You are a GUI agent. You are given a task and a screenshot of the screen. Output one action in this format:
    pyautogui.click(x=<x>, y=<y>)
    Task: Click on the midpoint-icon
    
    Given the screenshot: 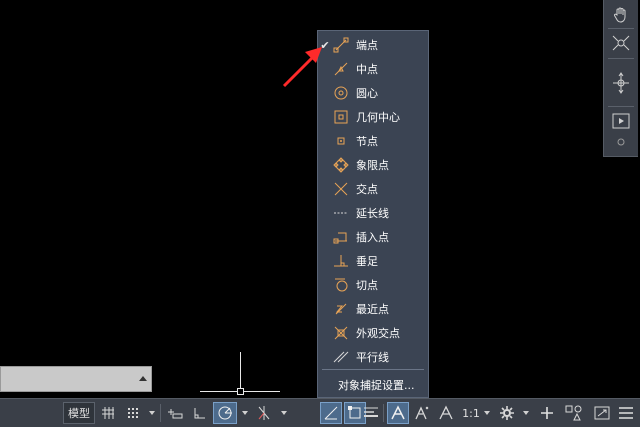 What is the action you would take?
    pyautogui.click(x=341, y=69)
    